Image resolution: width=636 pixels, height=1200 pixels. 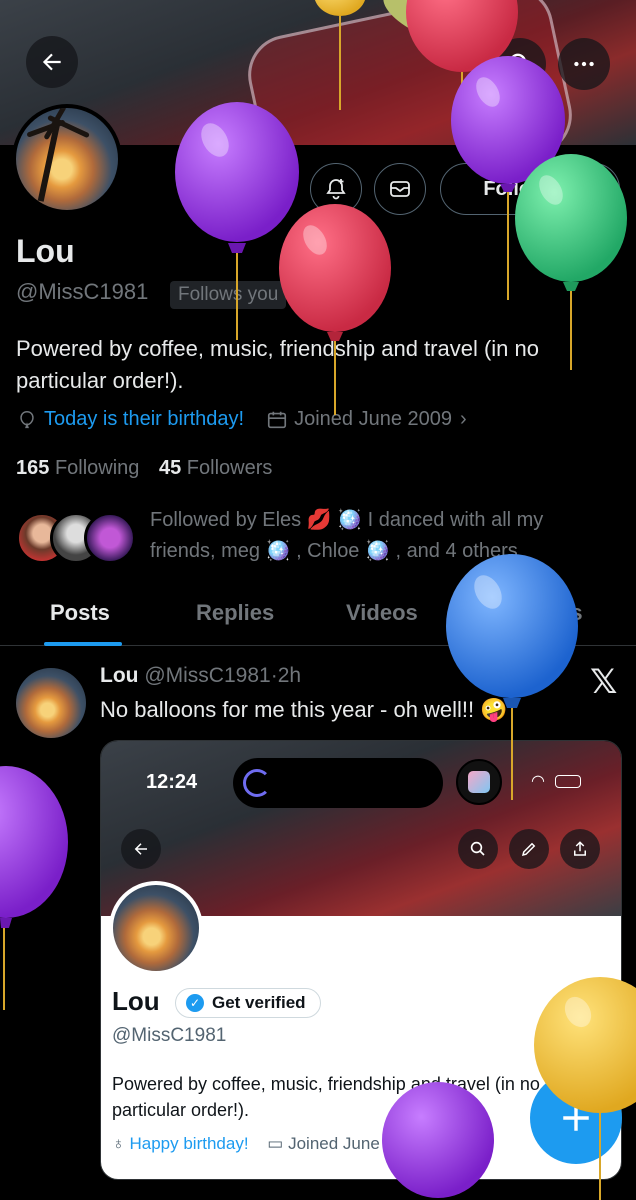 I want to click on embed-meta: ♁ Happy birthday! ▭ Joined June 2009, so click(x=267, y=1144).